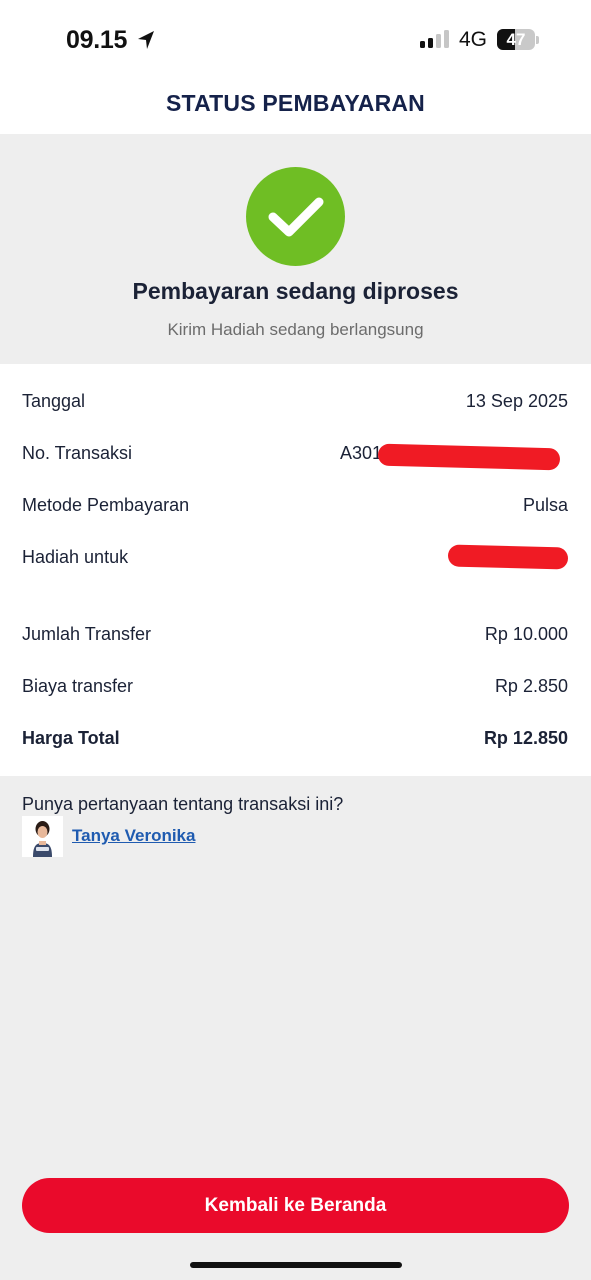  I want to click on total-label: Harga Total, so click(71, 737).